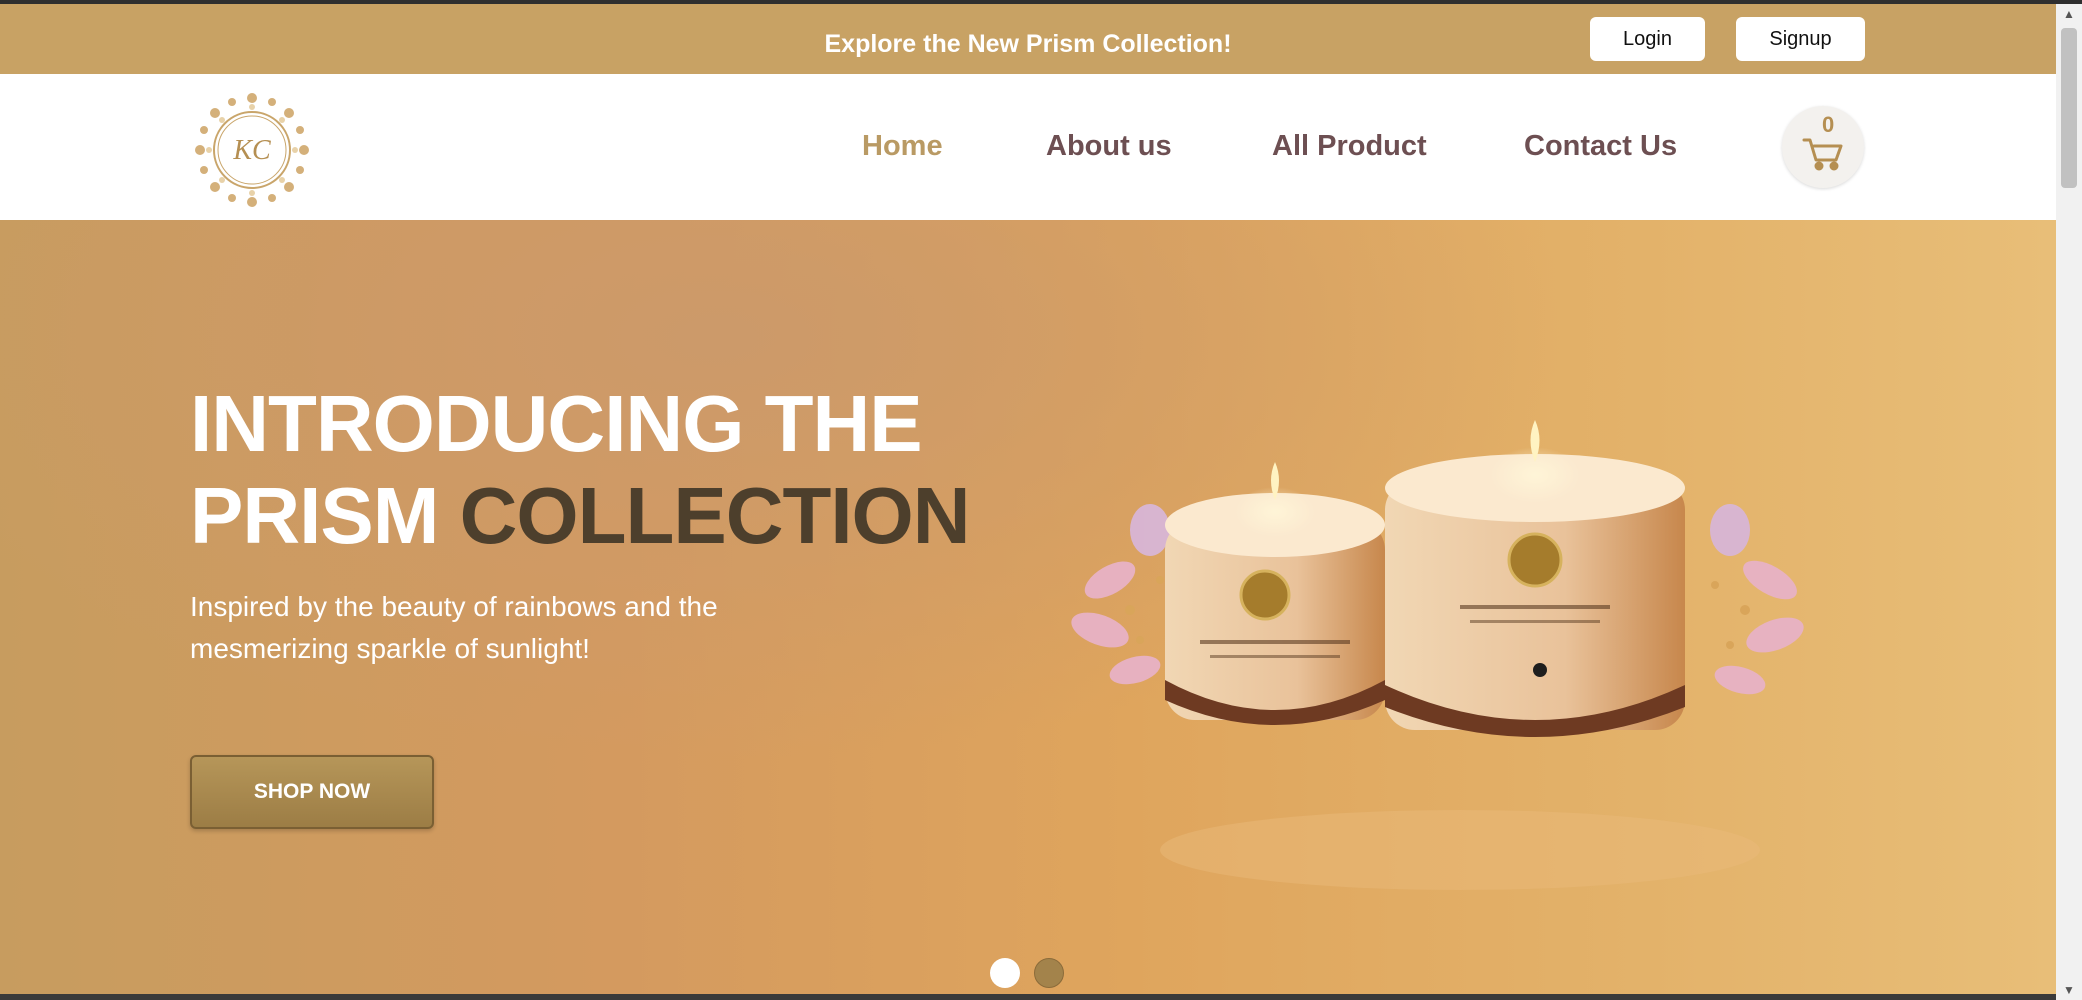 The height and width of the screenshot is (1000, 2082). I want to click on bottom-edge, so click(1028, 997).